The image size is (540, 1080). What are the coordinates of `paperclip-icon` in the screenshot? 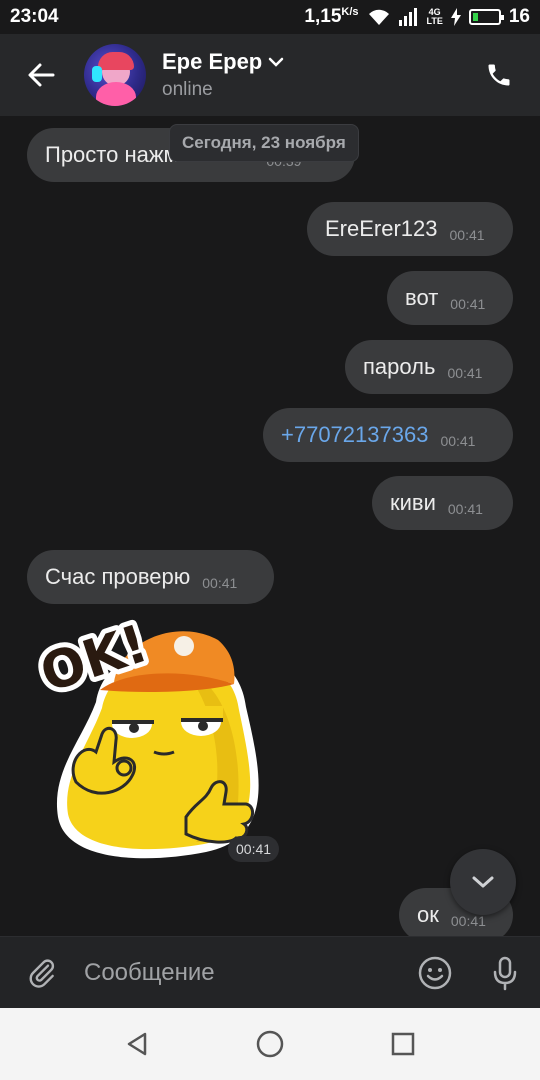 It's located at (42, 973).